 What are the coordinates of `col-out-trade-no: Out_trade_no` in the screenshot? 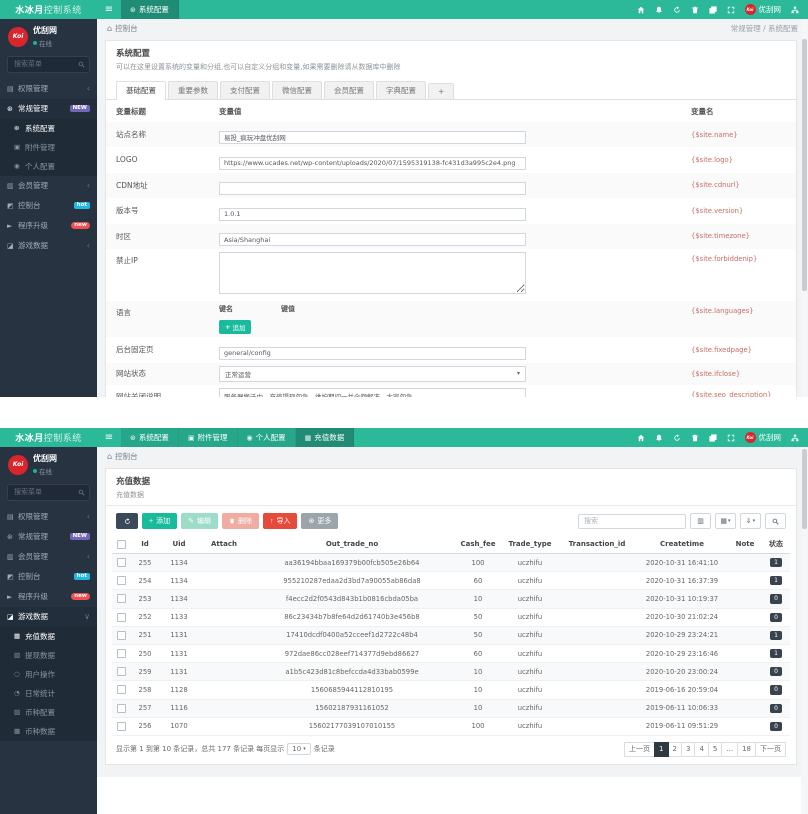 It's located at (352, 544).